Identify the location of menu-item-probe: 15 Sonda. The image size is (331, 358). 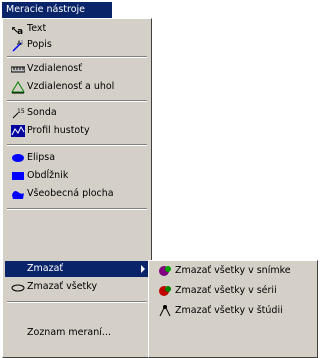
(77, 113).